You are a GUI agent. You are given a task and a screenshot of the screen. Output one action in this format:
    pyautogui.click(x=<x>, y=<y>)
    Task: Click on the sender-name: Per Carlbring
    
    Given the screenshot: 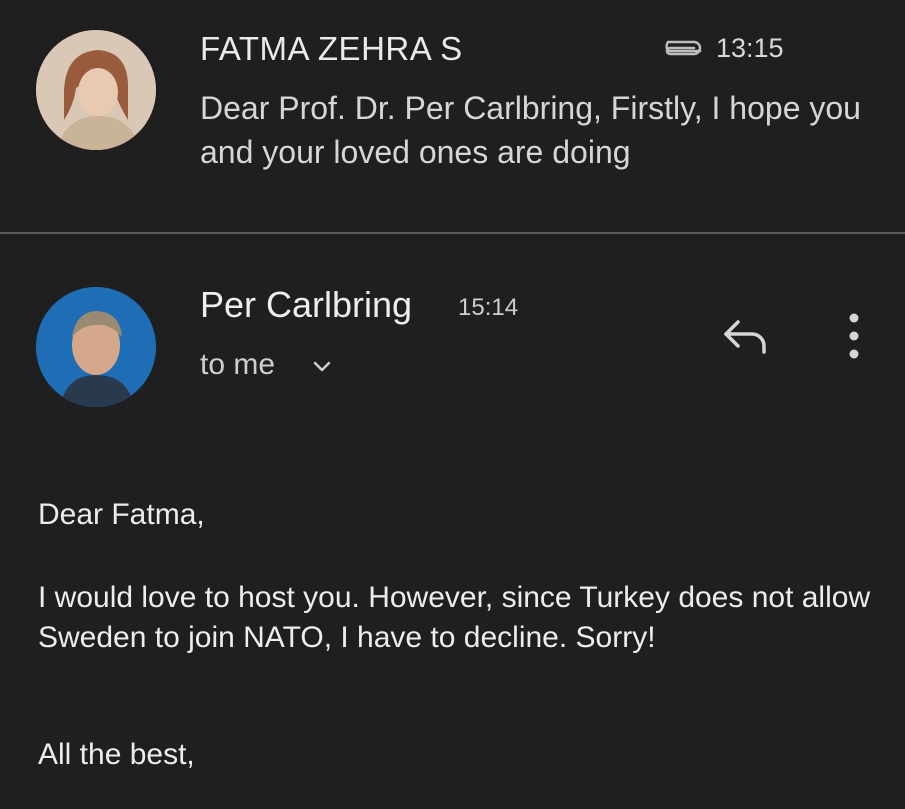 What is the action you would take?
    pyautogui.click(x=306, y=304)
    